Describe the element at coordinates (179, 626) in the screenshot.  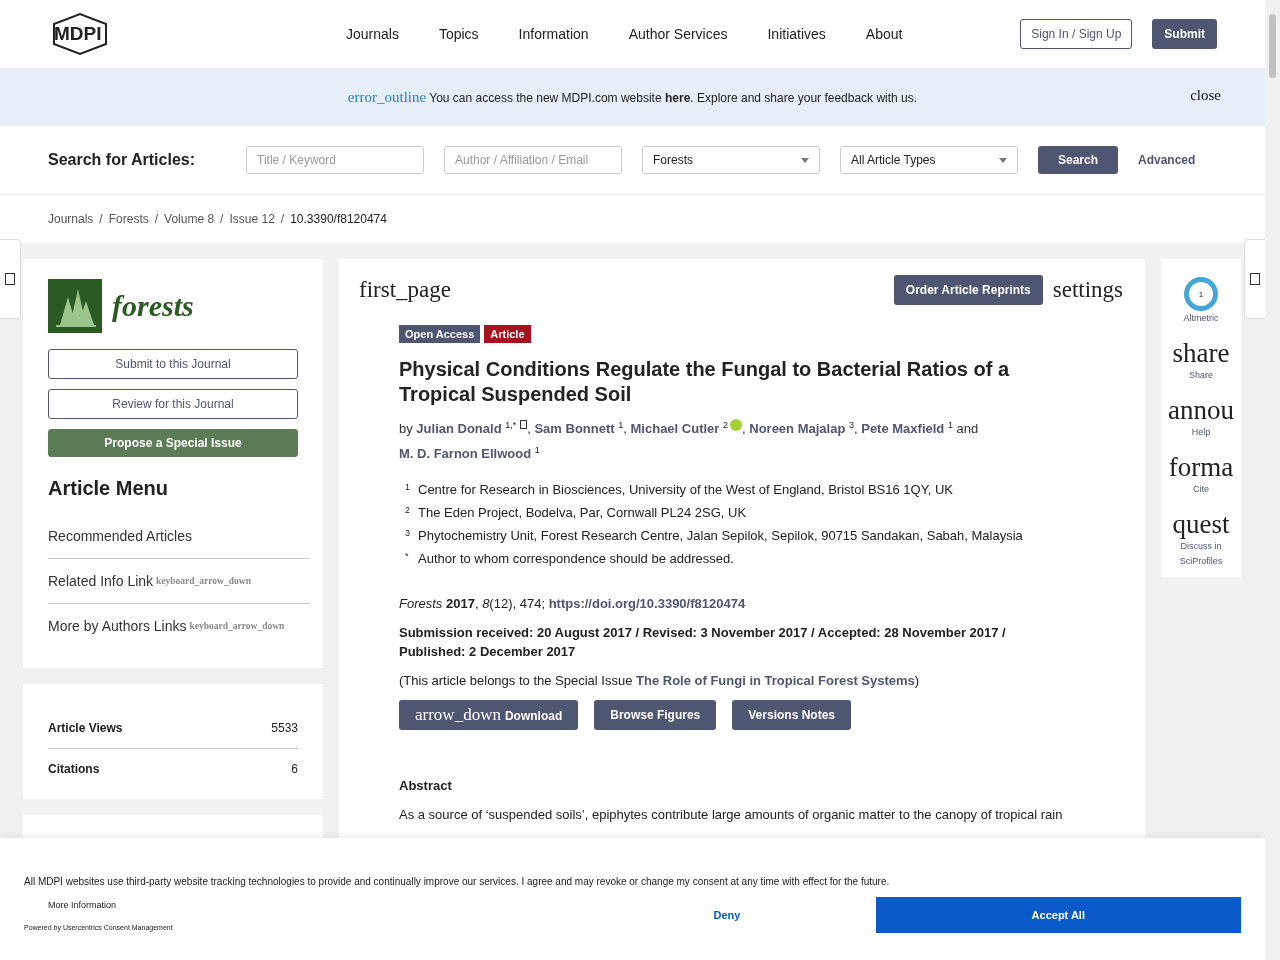
I see `menu-item: More by Authors Links keyboard_arrow_down` at that location.